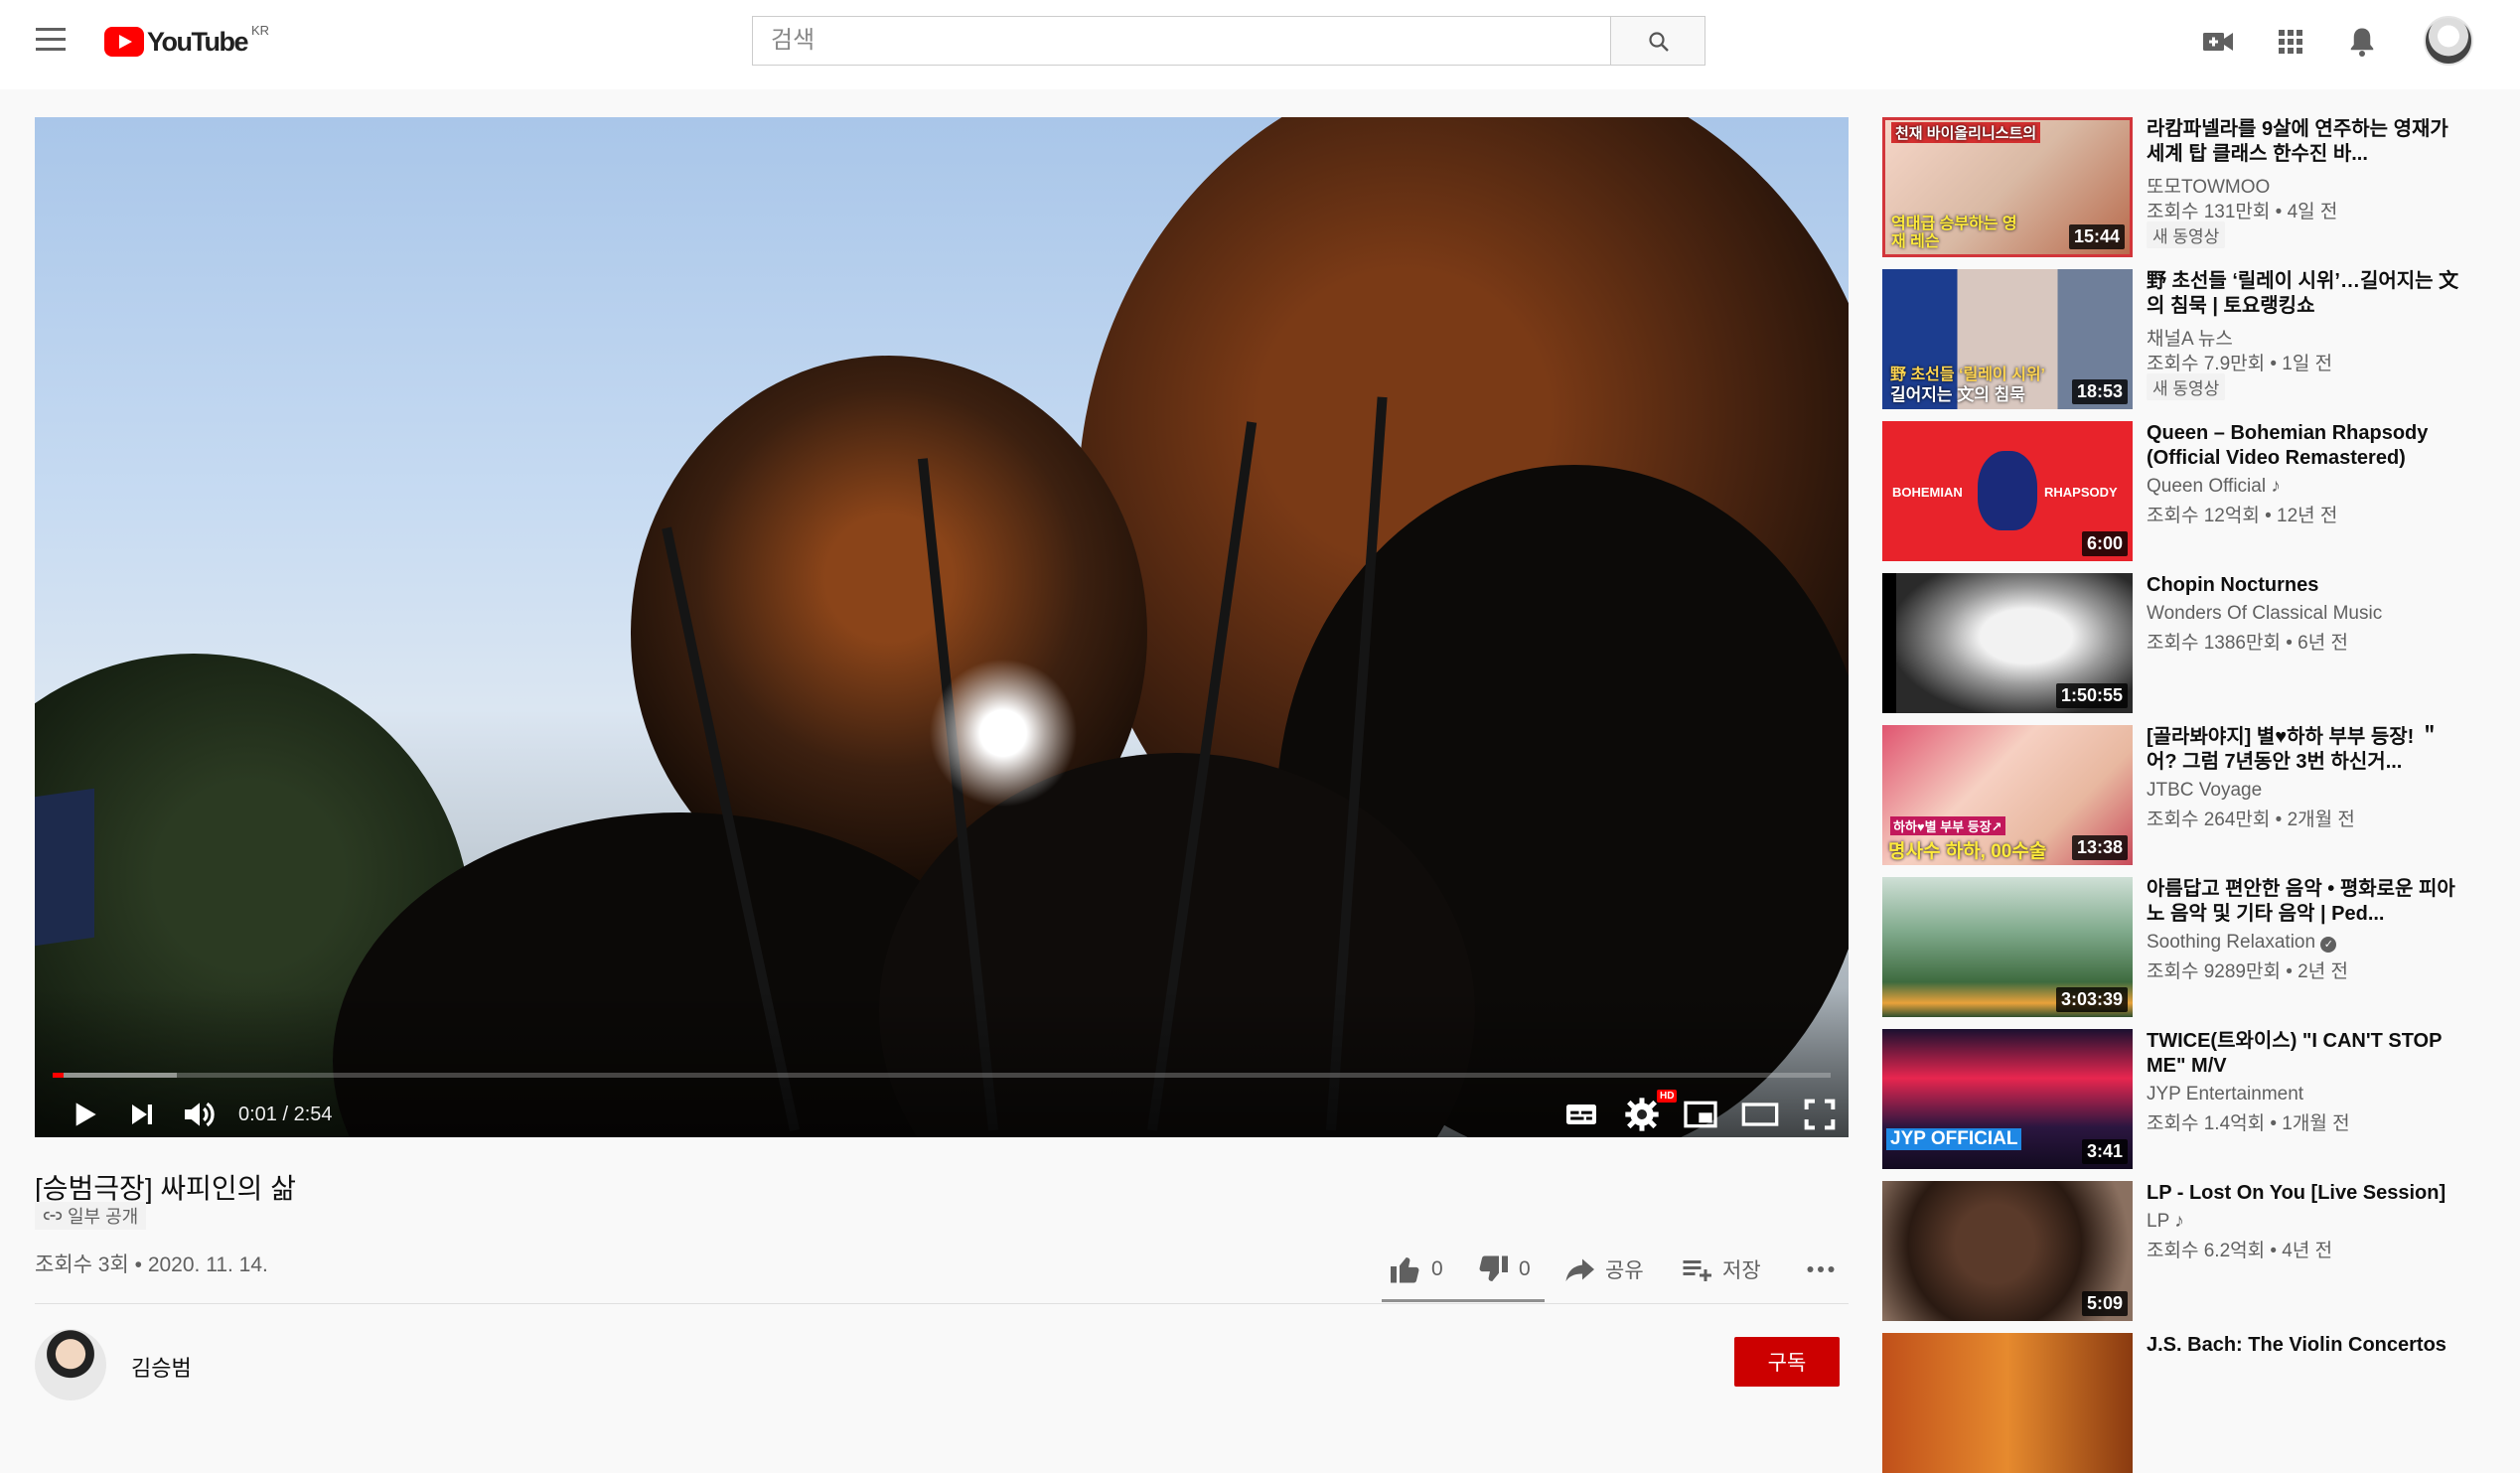 This screenshot has height=1473, width=2520. I want to click on hd-badge: HD, so click(1667, 1097).